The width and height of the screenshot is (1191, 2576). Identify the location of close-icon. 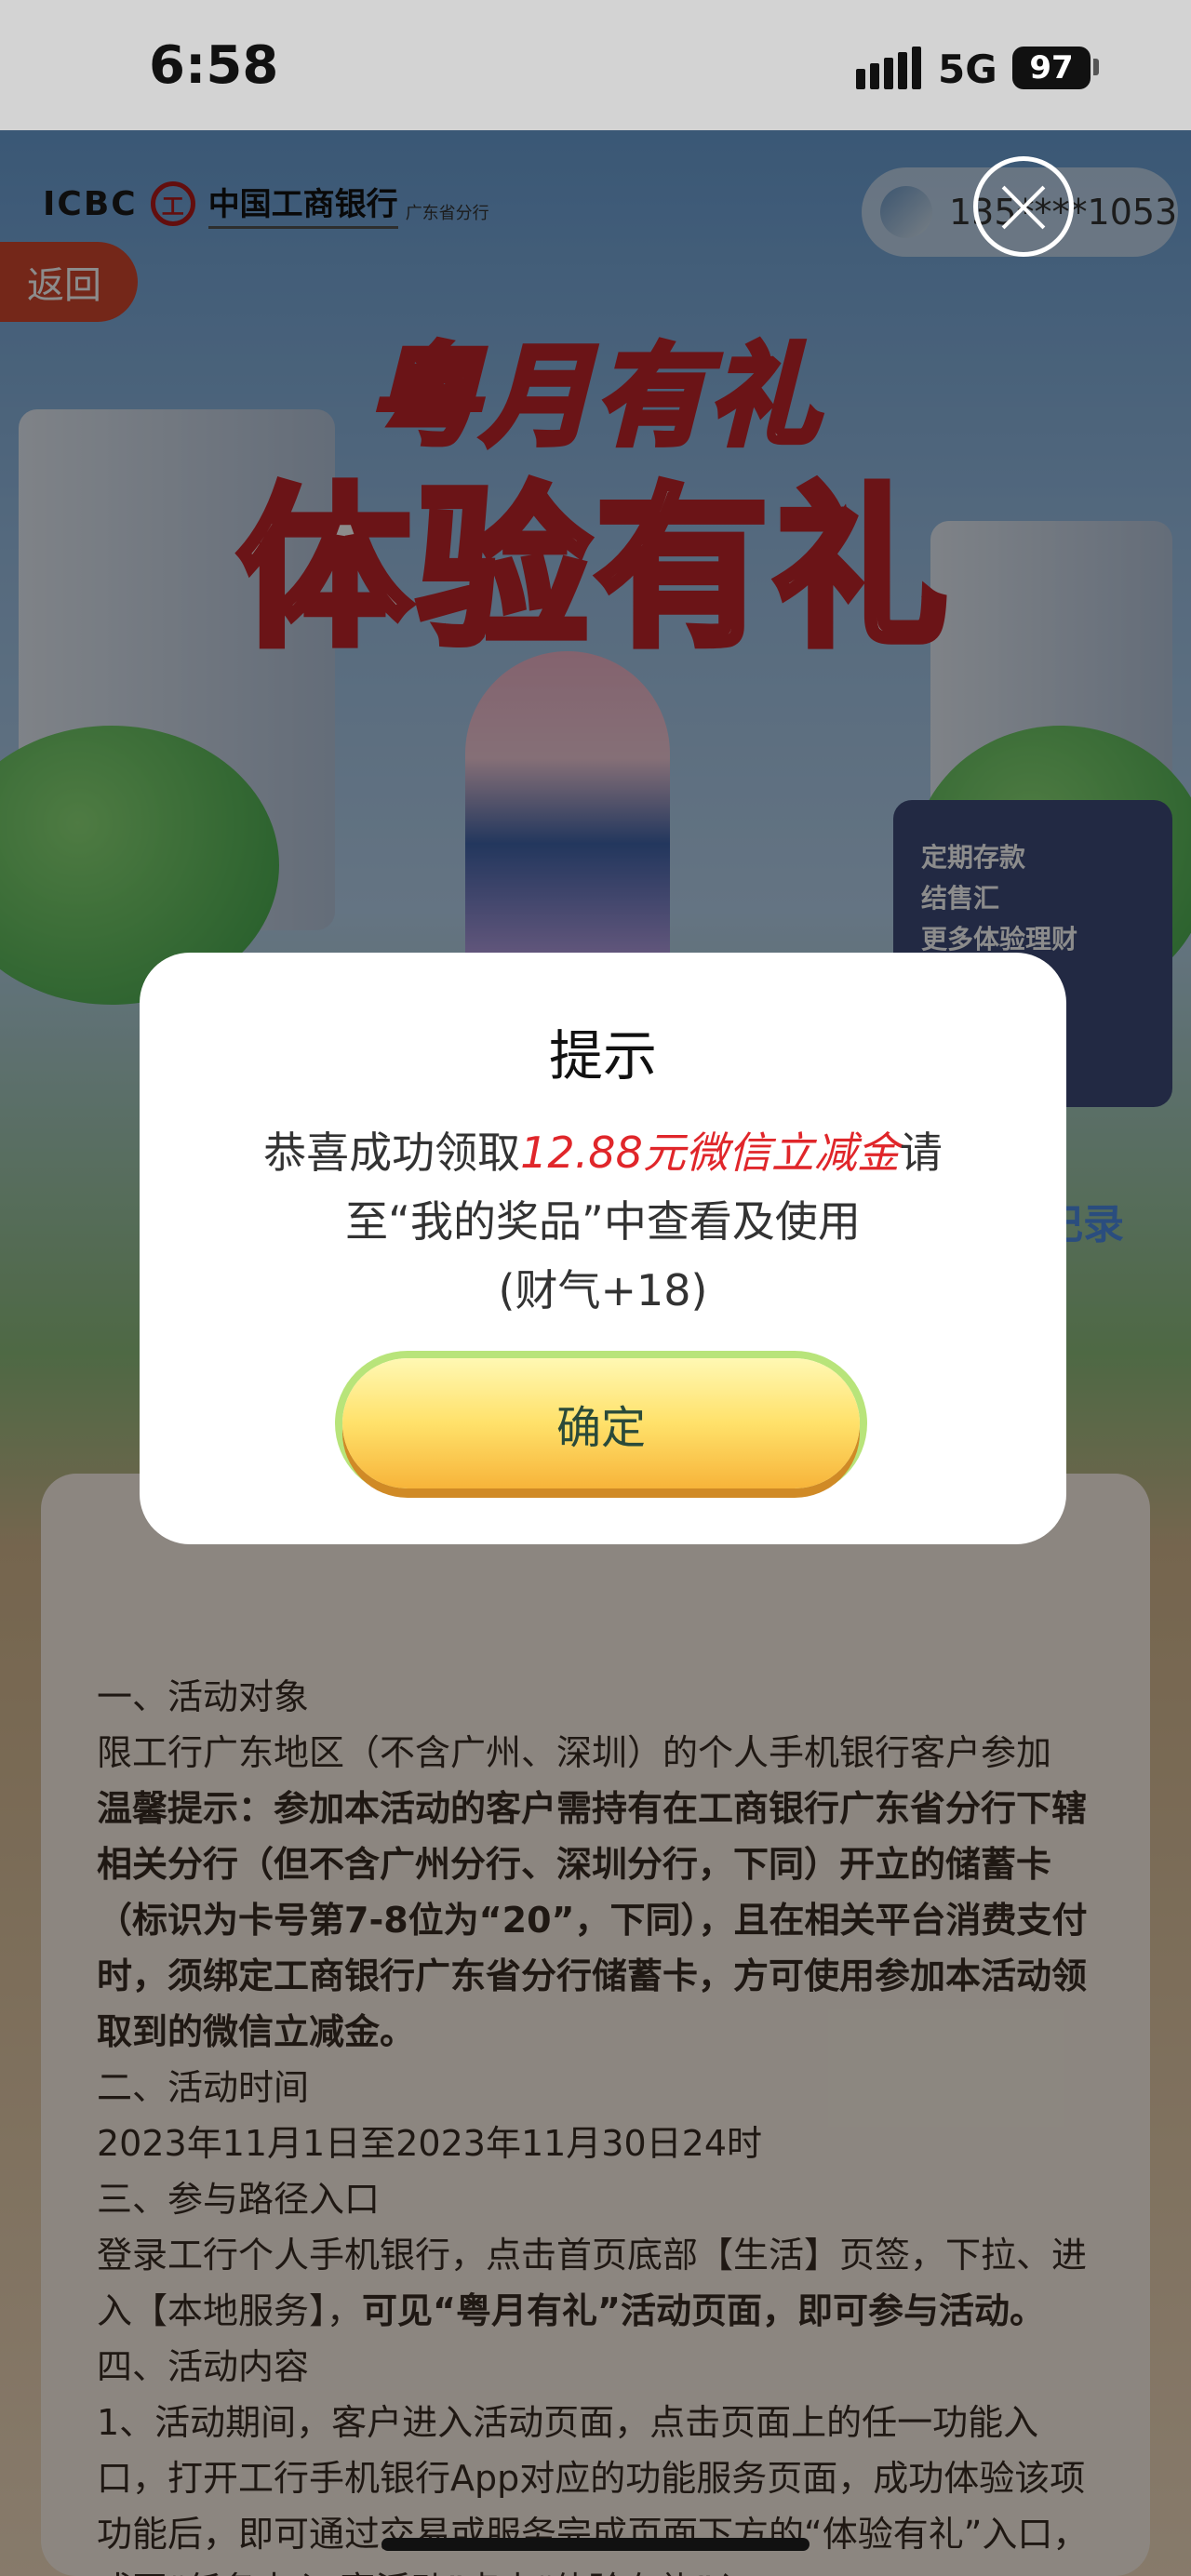
(1023, 206).